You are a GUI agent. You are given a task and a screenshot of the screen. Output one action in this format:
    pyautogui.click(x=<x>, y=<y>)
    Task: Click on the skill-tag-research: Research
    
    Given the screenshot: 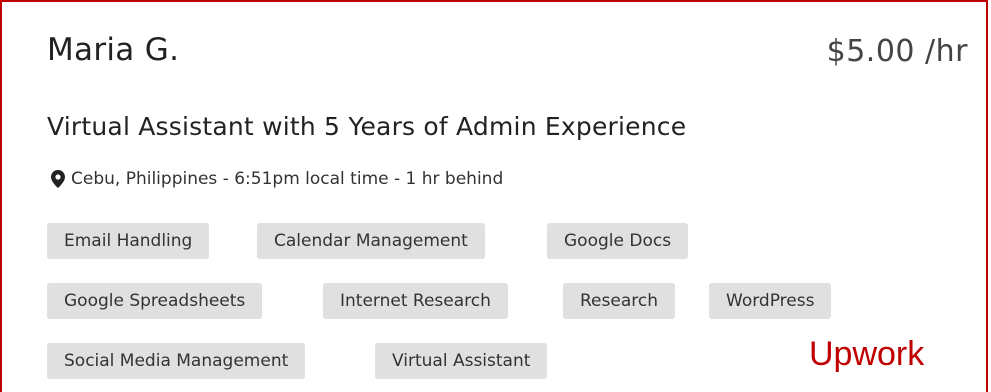 What is the action you would take?
    pyautogui.click(x=619, y=301)
    